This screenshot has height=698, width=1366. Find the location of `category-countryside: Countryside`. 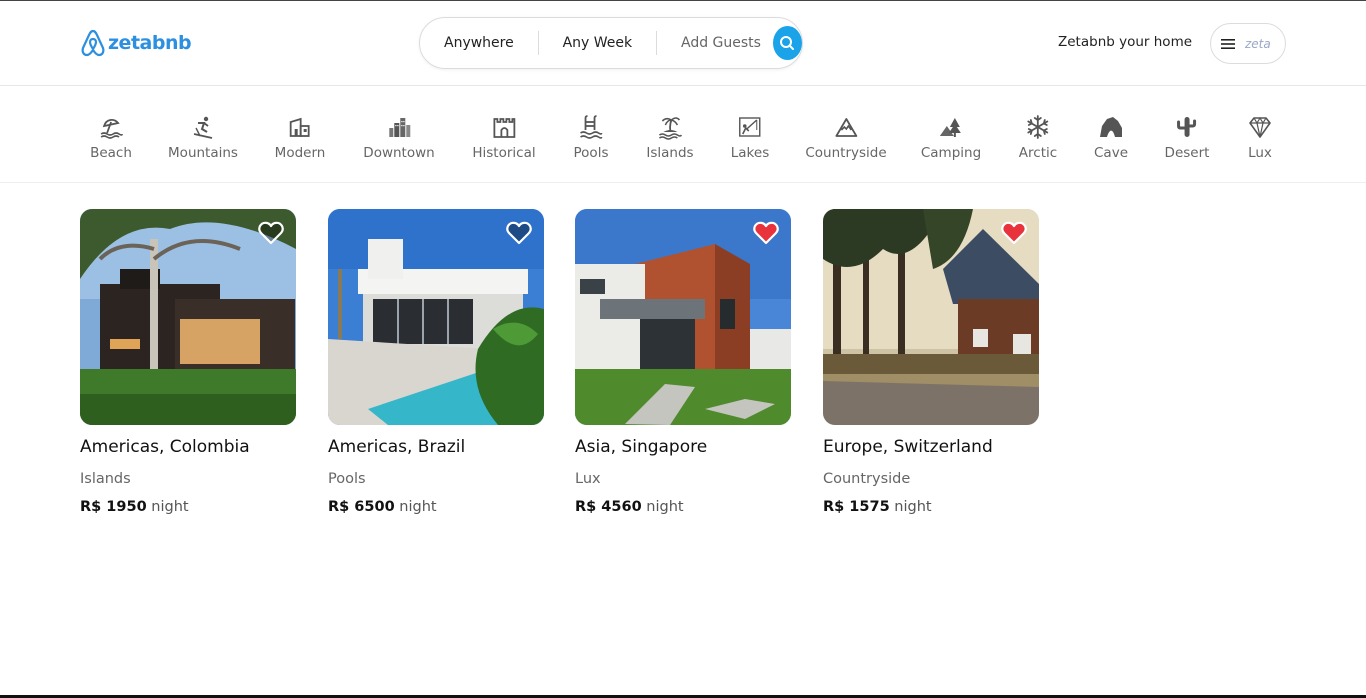

category-countryside: Countryside is located at coordinates (846, 137).